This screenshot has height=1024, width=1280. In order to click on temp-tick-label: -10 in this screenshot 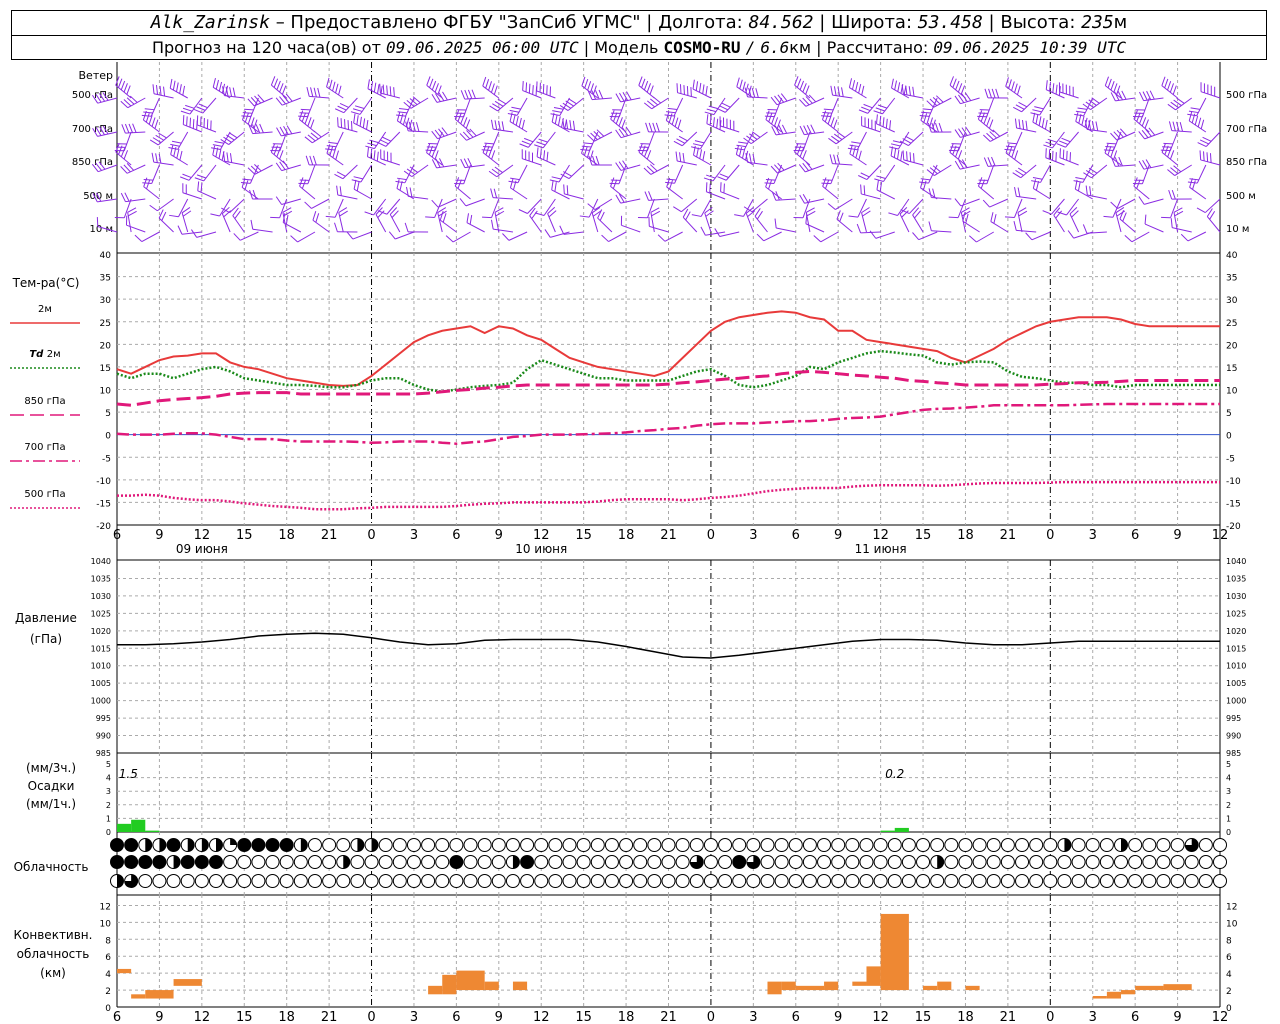, I will do `click(103, 482)`.